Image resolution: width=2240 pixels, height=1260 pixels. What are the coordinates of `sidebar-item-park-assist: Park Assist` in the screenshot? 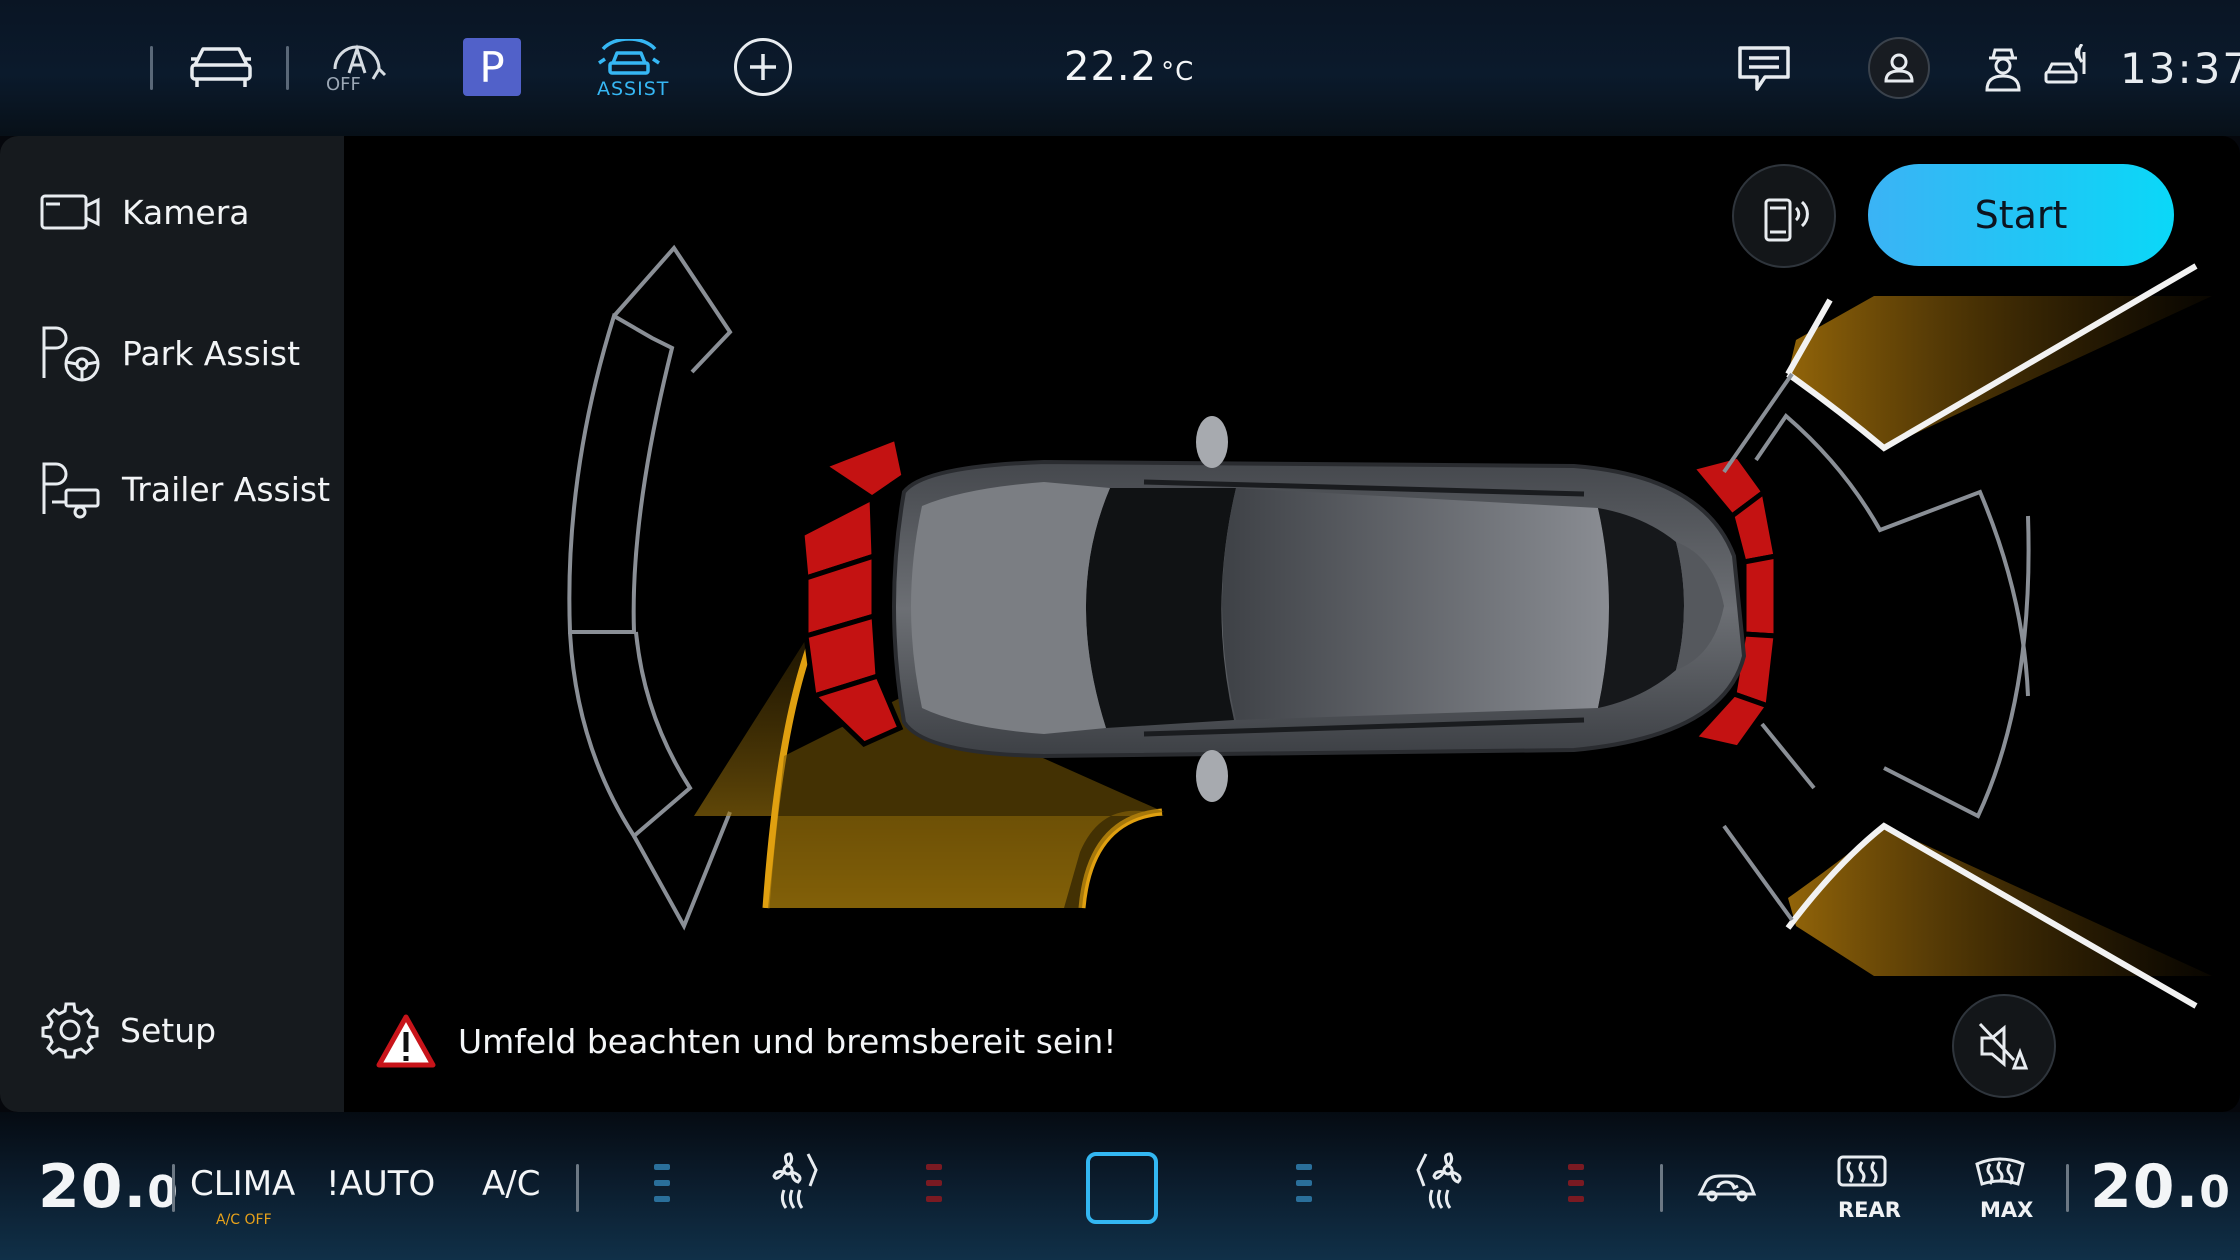 It's located at (170, 353).